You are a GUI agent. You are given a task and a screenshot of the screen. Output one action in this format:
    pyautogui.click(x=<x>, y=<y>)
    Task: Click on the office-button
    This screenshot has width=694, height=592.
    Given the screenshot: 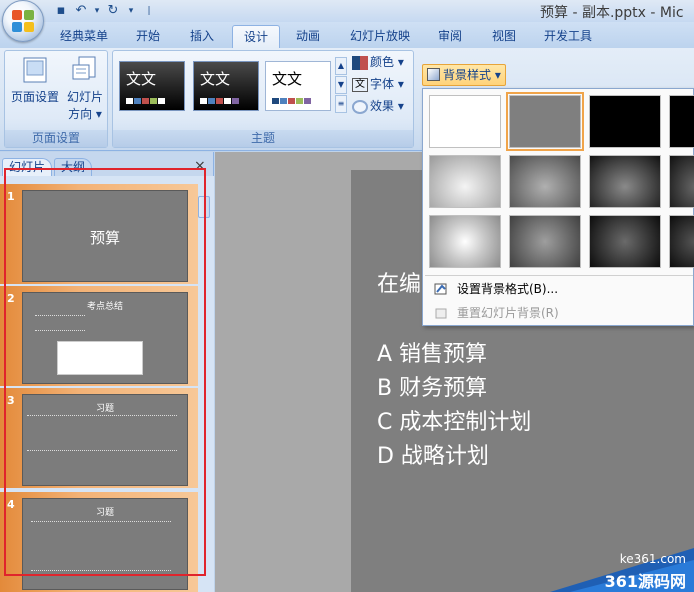 What is the action you would take?
    pyautogui.click(x=23, y=21)
    